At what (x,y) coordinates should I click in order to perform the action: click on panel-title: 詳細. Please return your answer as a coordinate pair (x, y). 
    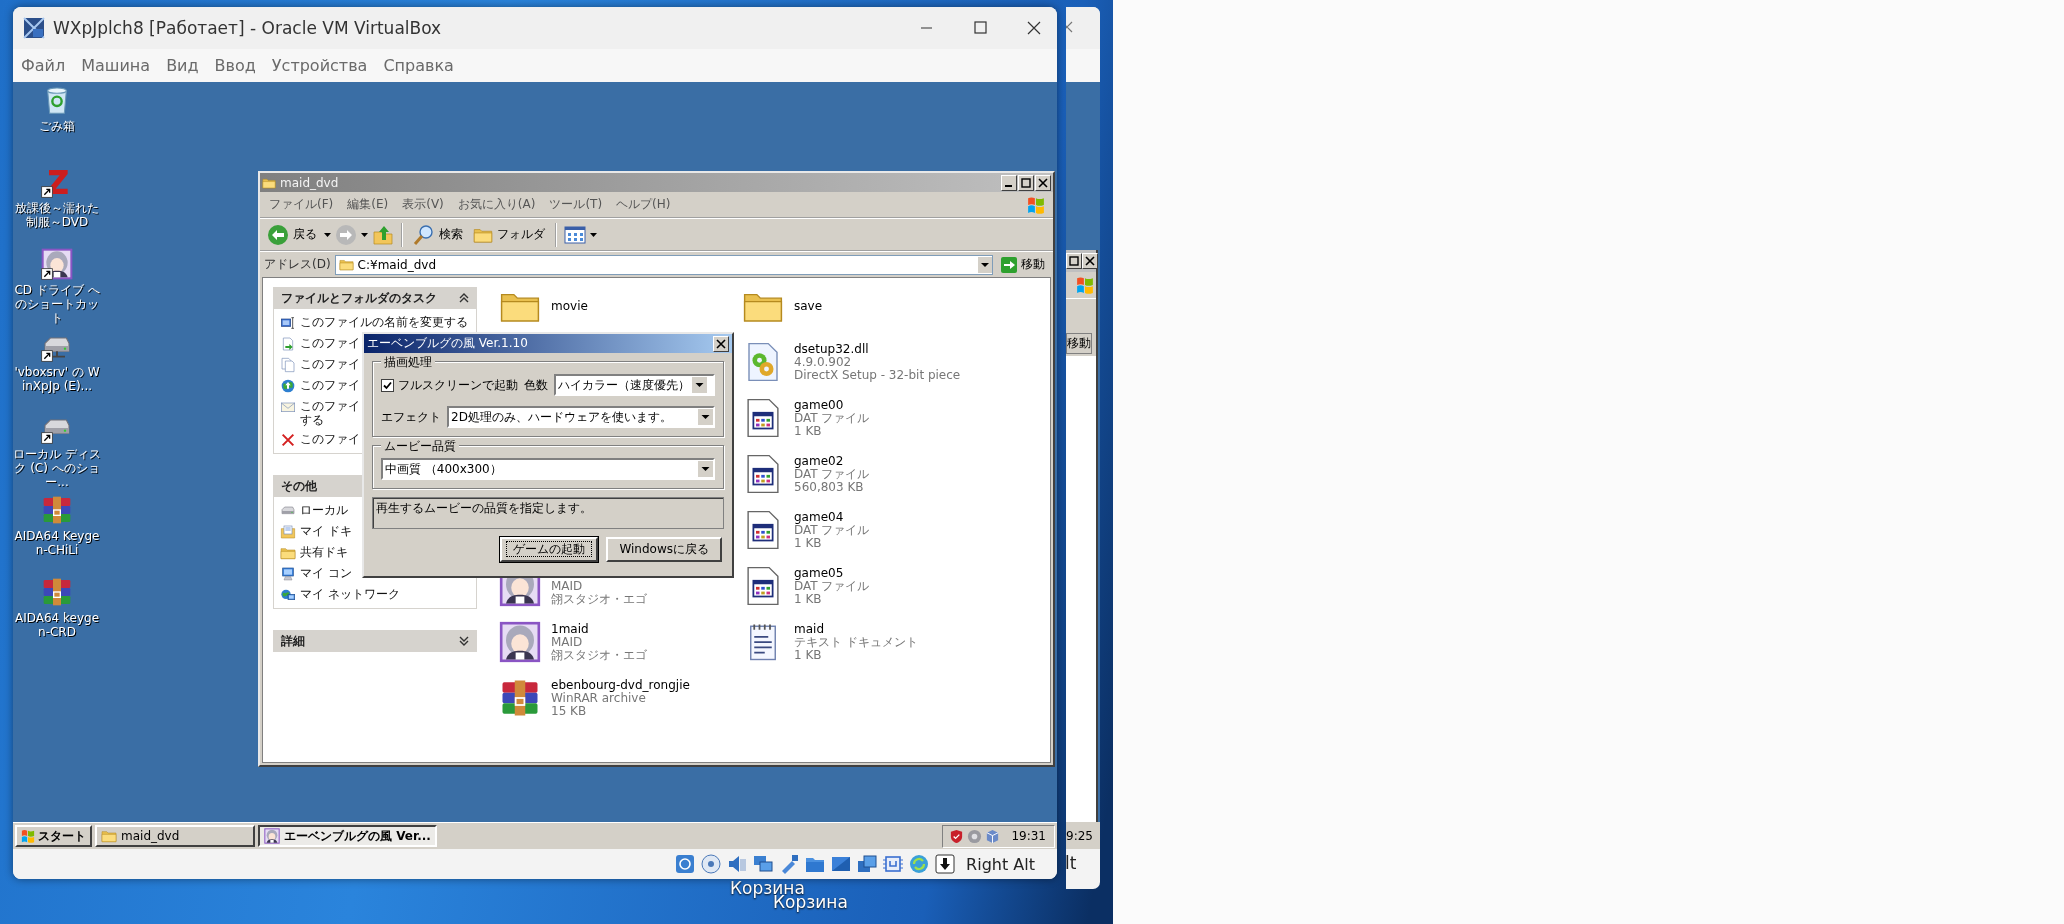
    Looking at the image, I should click on (293, 641).